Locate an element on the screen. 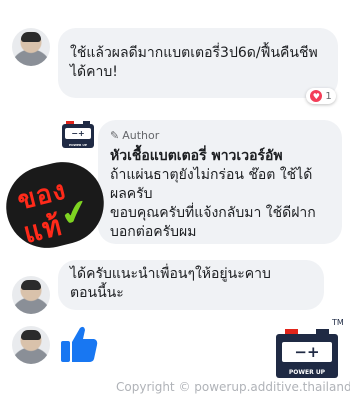 The width and height of the screenshot is (350, 402). reaction-count: ♥ 1 is located at coordinates (321, 96).